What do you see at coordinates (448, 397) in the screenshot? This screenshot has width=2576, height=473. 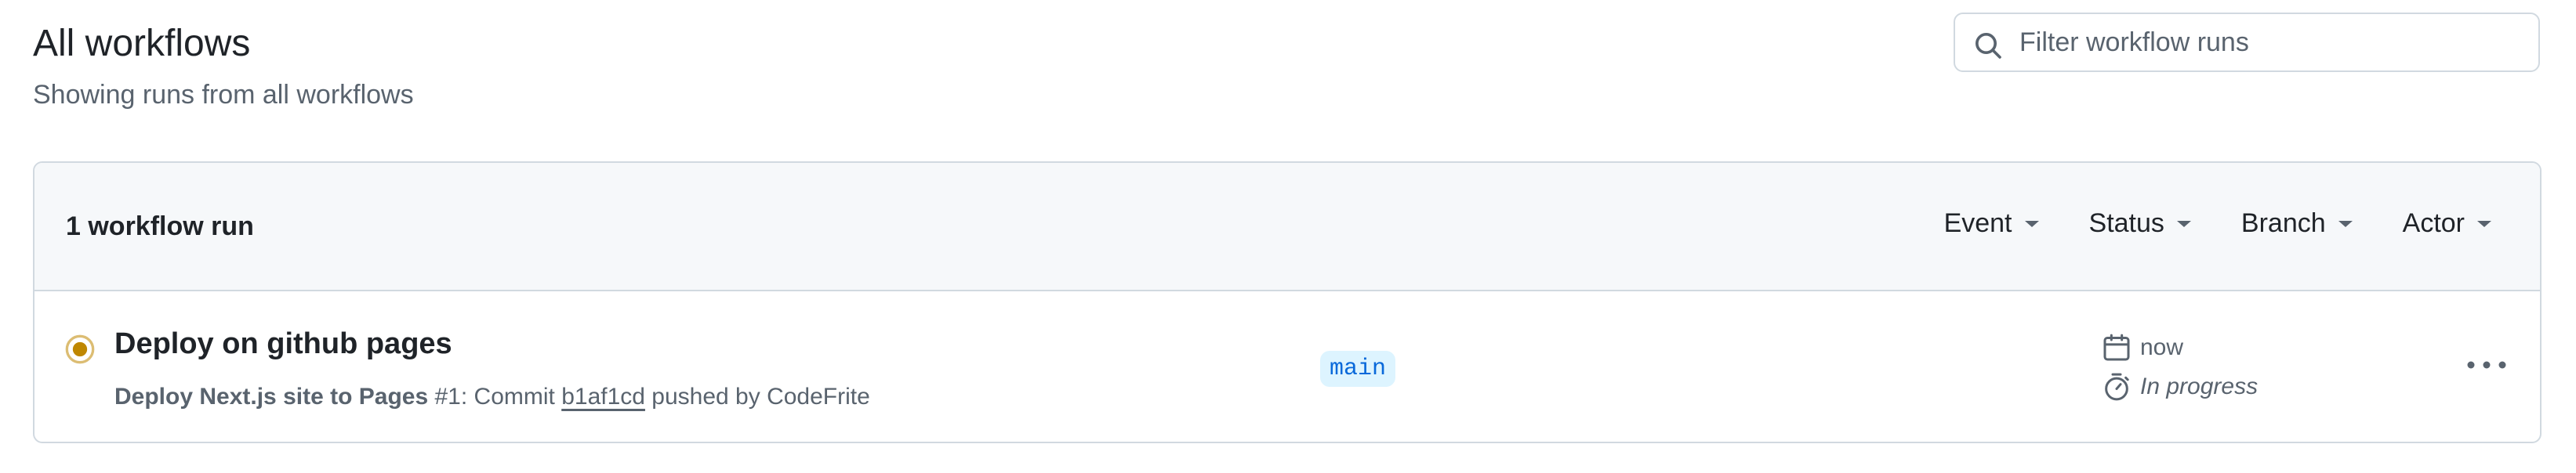 I see `run-number: #1` at bounding box center [448, 397].